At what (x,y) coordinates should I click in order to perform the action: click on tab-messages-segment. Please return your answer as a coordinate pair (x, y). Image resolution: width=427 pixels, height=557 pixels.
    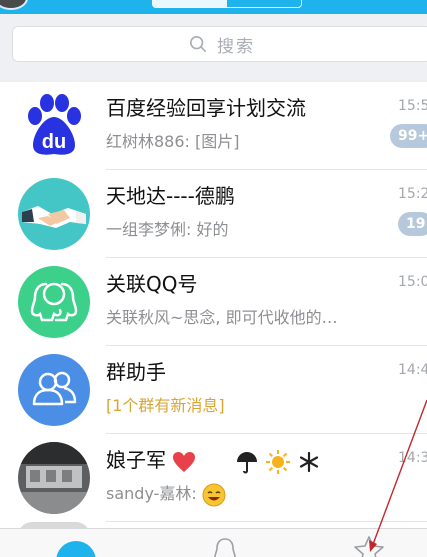
    Looking at the image, I should click on (190, 3).